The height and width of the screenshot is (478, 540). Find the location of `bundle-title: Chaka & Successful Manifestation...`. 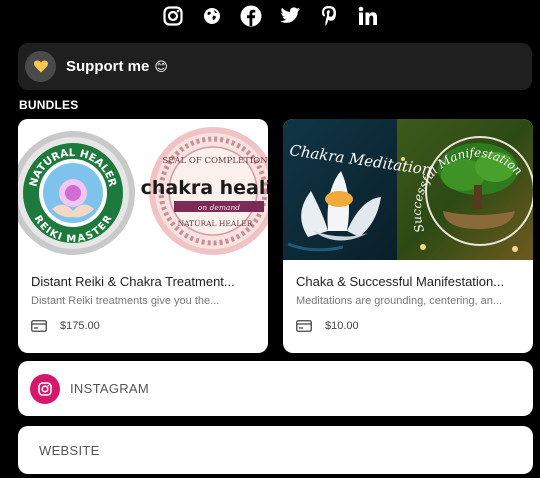

bundle-title: Chaka & Successful Manifestation... is located at coordinates (400, 281).